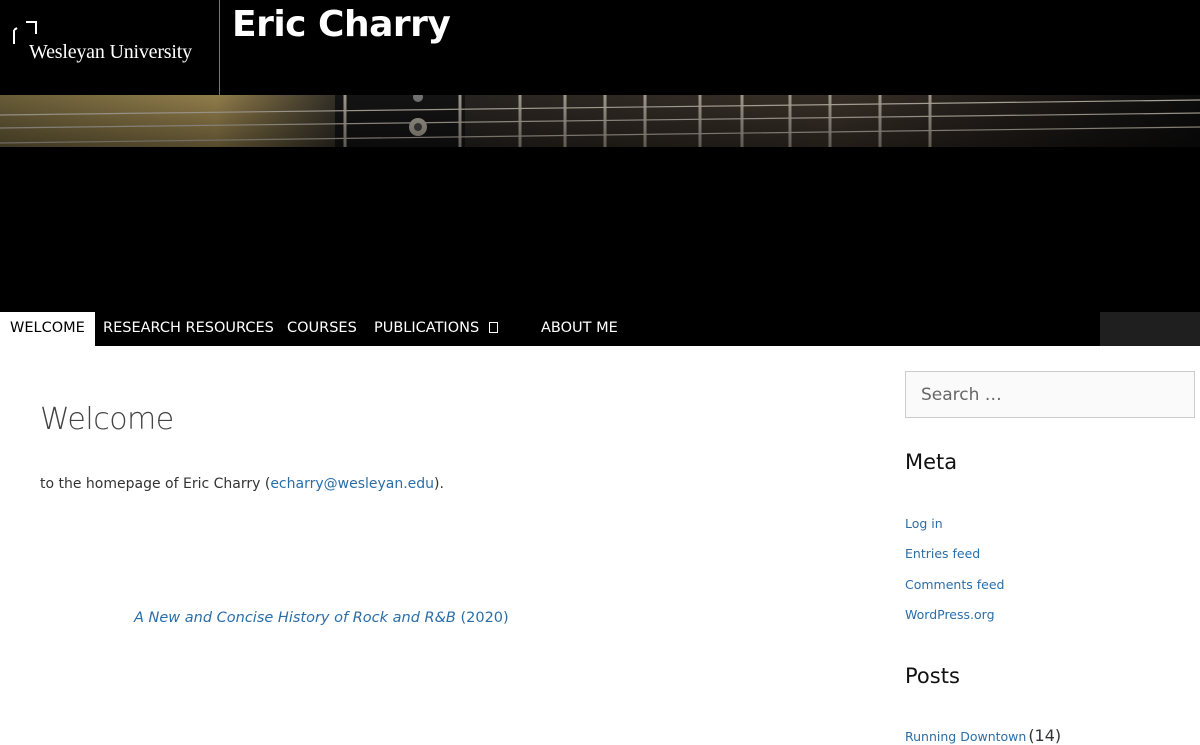 Image resolution: width=1200 pixels, height=745 pixels. I want to click on wesleyan-logo: Wesleyan University, so click(110, 47).